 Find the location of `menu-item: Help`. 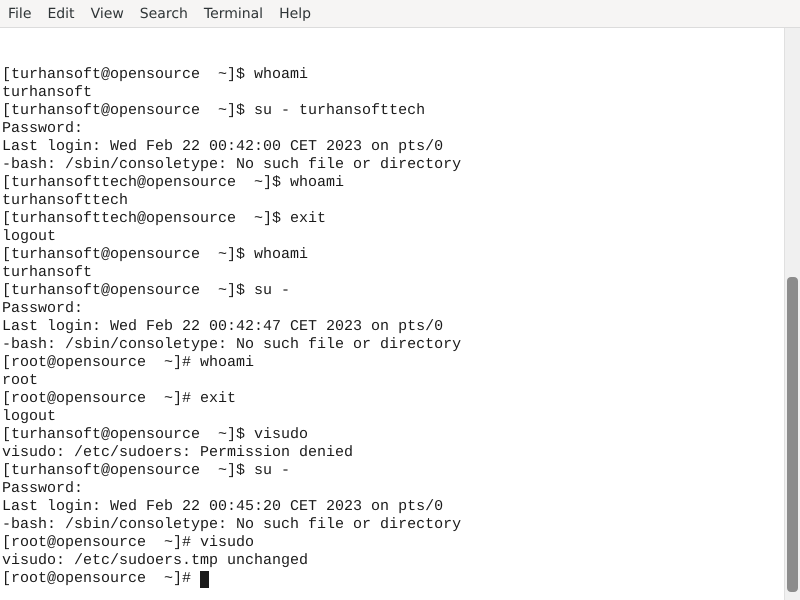

menu-item: Help is located at coordinates (295, 14).